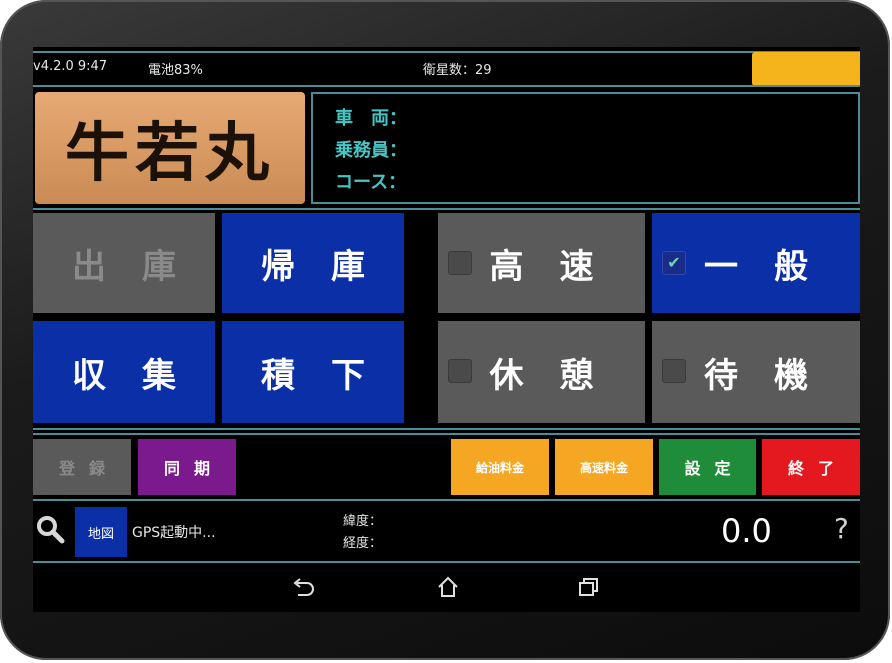  Describe the element at coordinates (371, 182) in the screenshot. I see `course-label: コース：` at that location.